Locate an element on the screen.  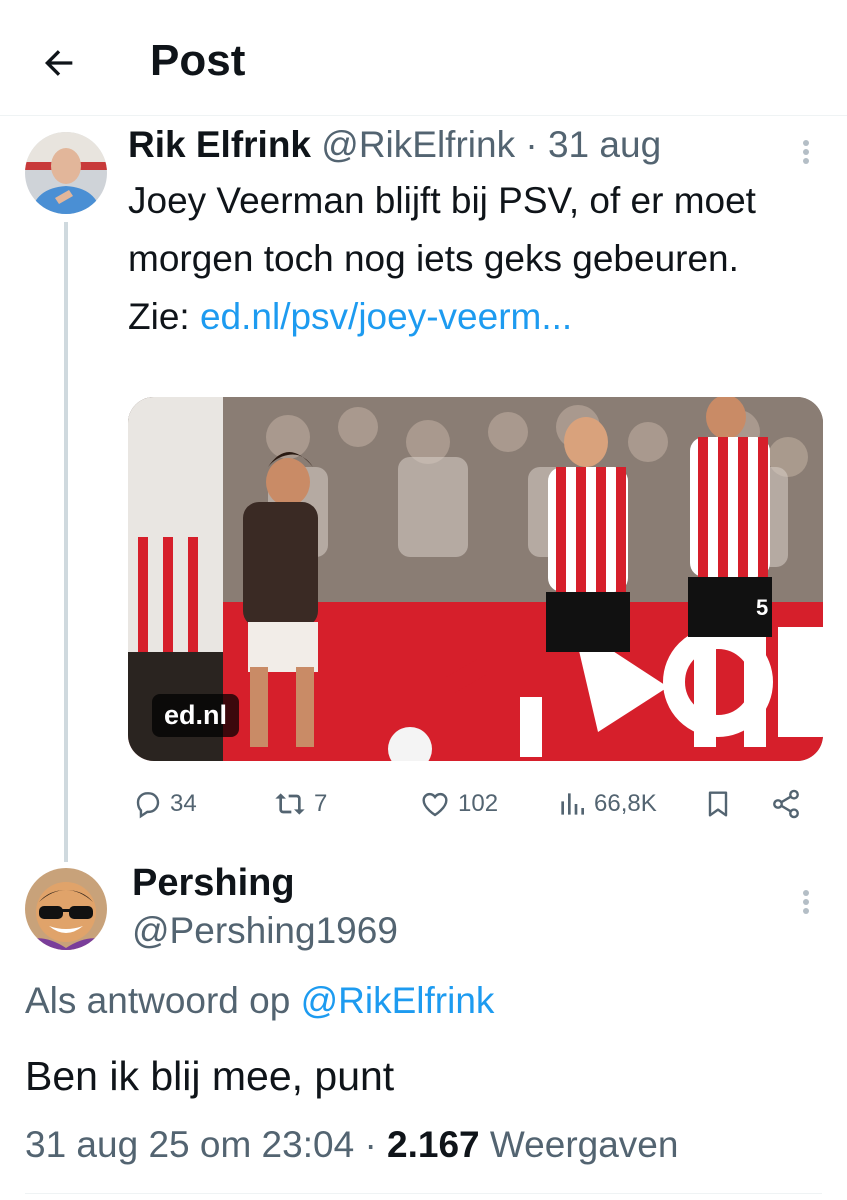
thread-connector is located at coordinates (66, 542).